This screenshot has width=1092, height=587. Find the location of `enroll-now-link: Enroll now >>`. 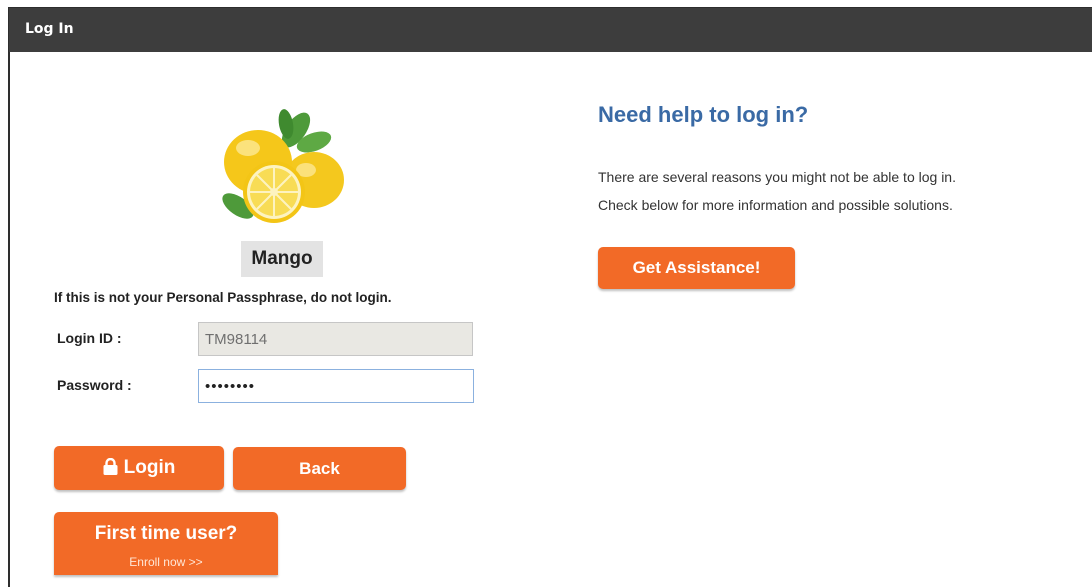

enroll-now-link: Enroll now >> is located at coordinates (166, 562).